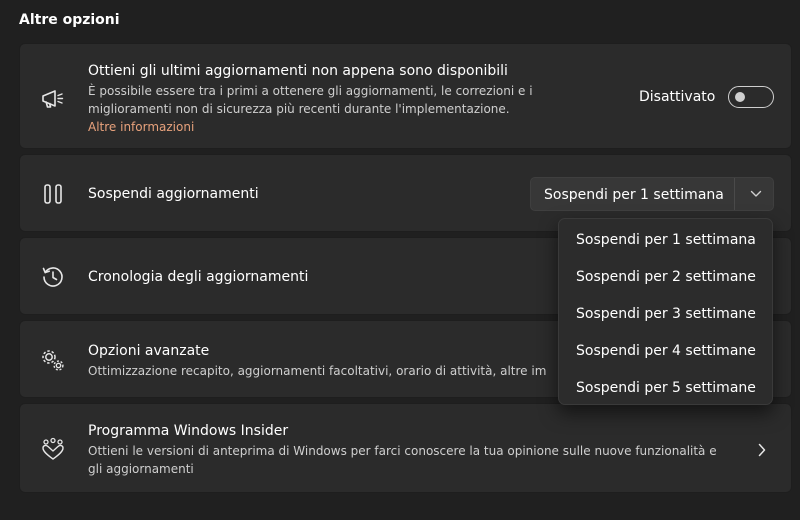 The width and height of the screenshot is (800, 520). I want to click on toggle-knob, so click(740, 97).